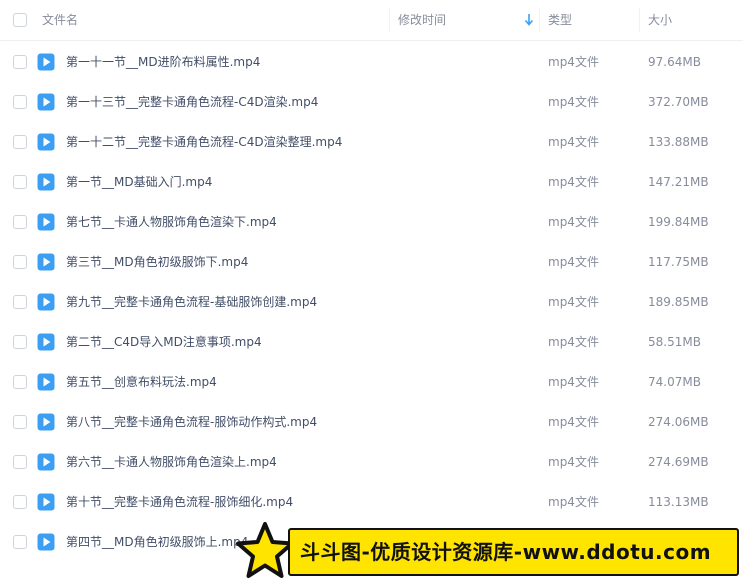 This screenshot has width=743, height=582. What do you see at coordinates (678, 502) in the screenshot?
I see `file-size: 113.13MB` at bounding box center [678, 502].